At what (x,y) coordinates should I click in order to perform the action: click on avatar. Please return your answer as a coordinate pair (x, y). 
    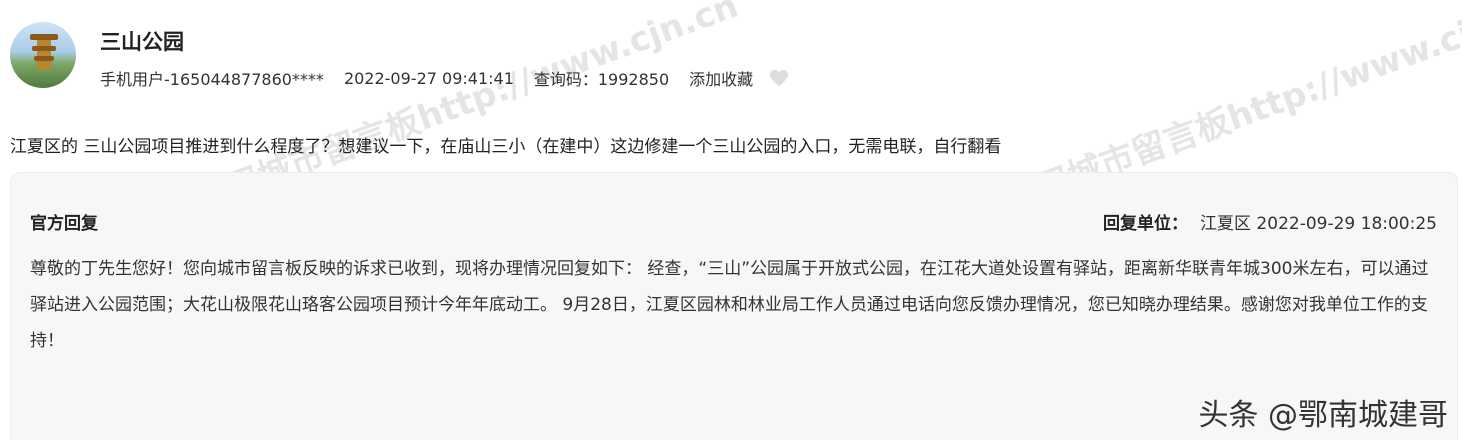
    Looking at the image, I should click on (43, 55).